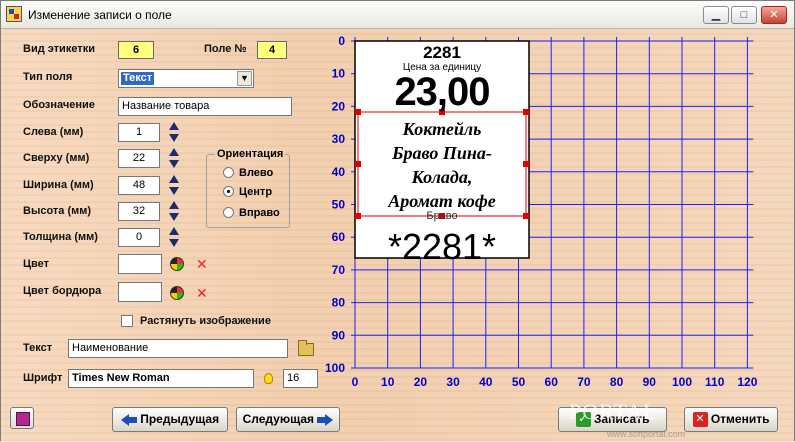 This screenshot has height=442, width=795. I want to click on next-button: Следующая, so click(288, 419).